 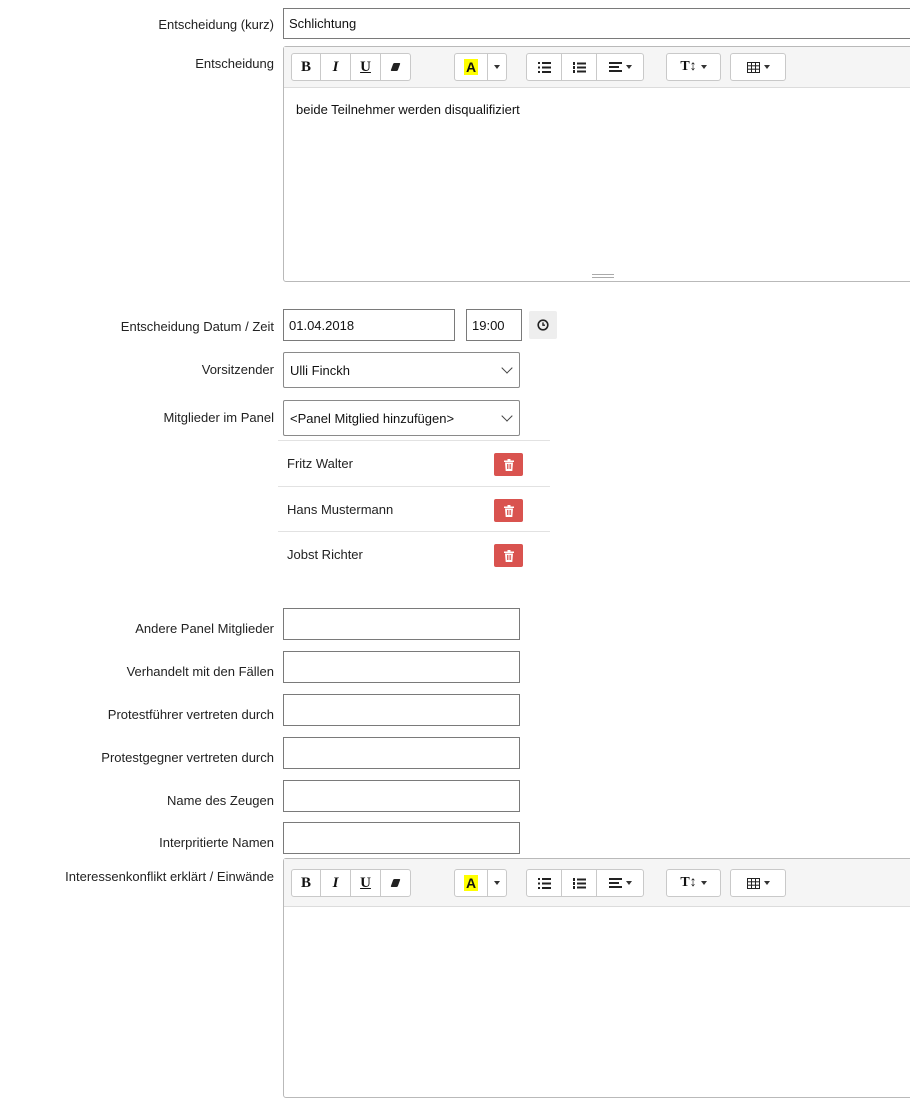 What do you see at coordinates (216, 24) in the screenshot?
I see `decision-short-label: Entscheidung (kurz)` at bounding box center [216, 24].